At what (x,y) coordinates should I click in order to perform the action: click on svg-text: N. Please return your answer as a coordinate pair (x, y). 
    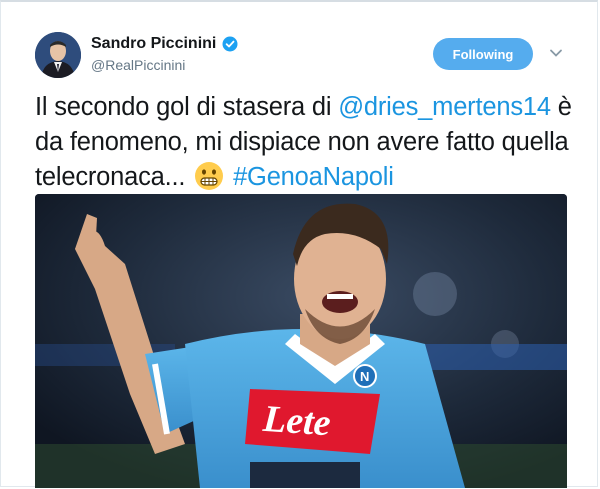
    Looking at the image, I should click on (364, 376).